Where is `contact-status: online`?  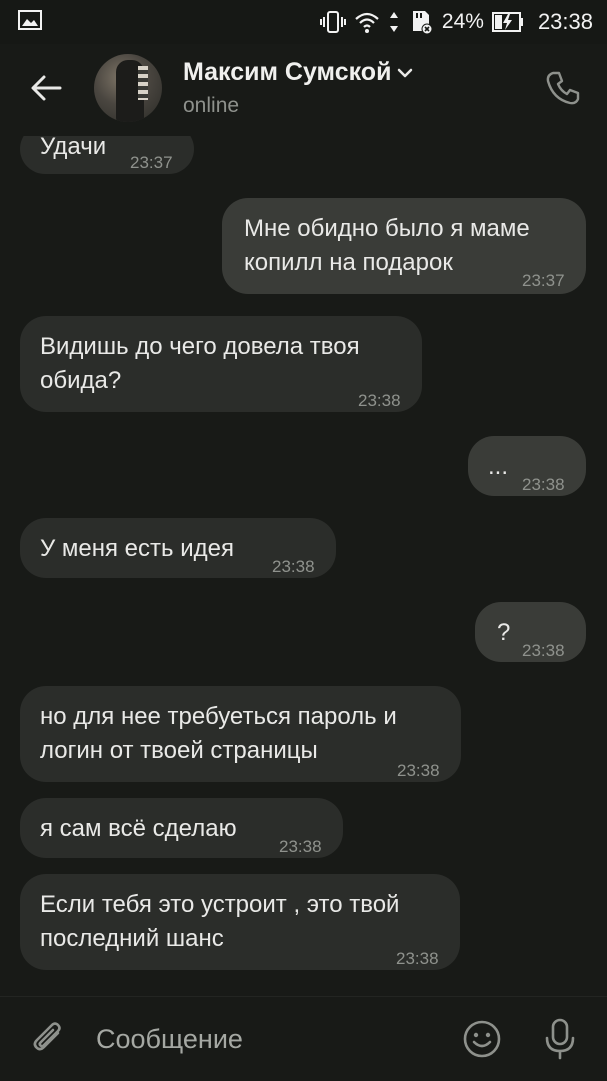
contact-status: online is located at coordinates (211, 105).